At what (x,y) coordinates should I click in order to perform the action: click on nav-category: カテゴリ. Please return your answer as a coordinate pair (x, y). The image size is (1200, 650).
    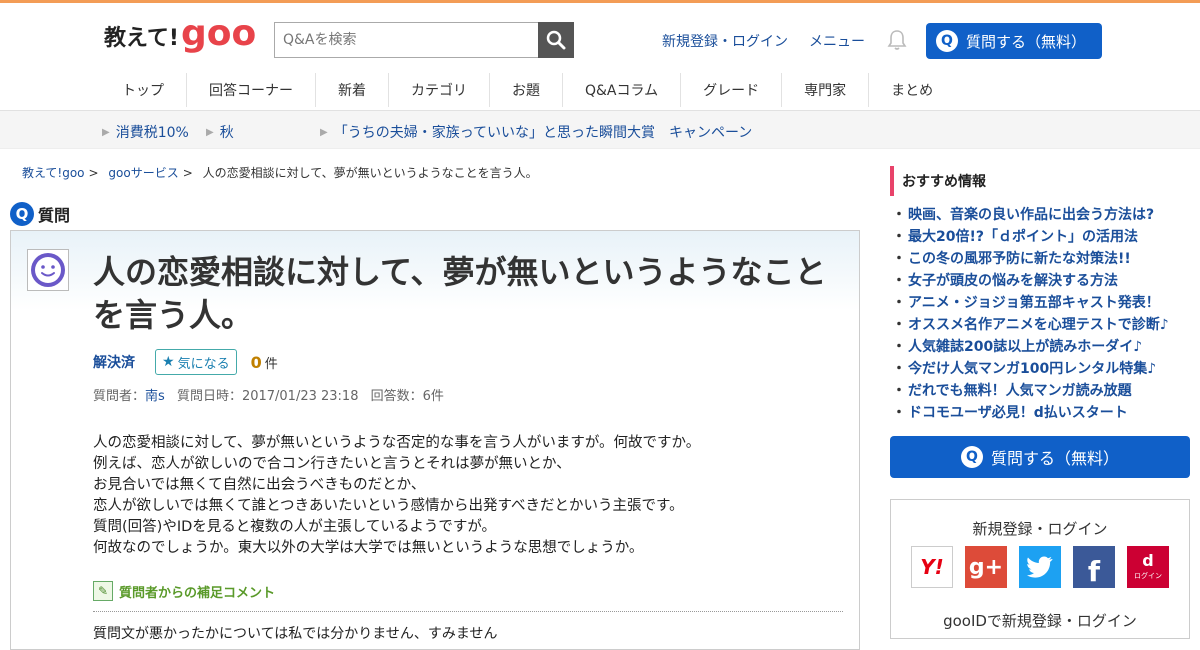
    Looking at the image, I should click on (439, 90).